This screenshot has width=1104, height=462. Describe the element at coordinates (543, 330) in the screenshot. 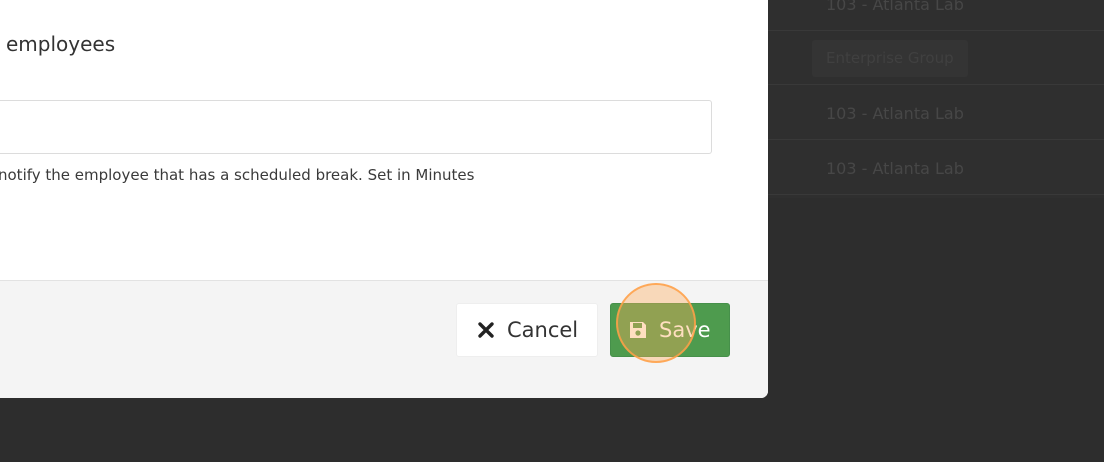

I see `cancel-button-label: Cancel` at that location.